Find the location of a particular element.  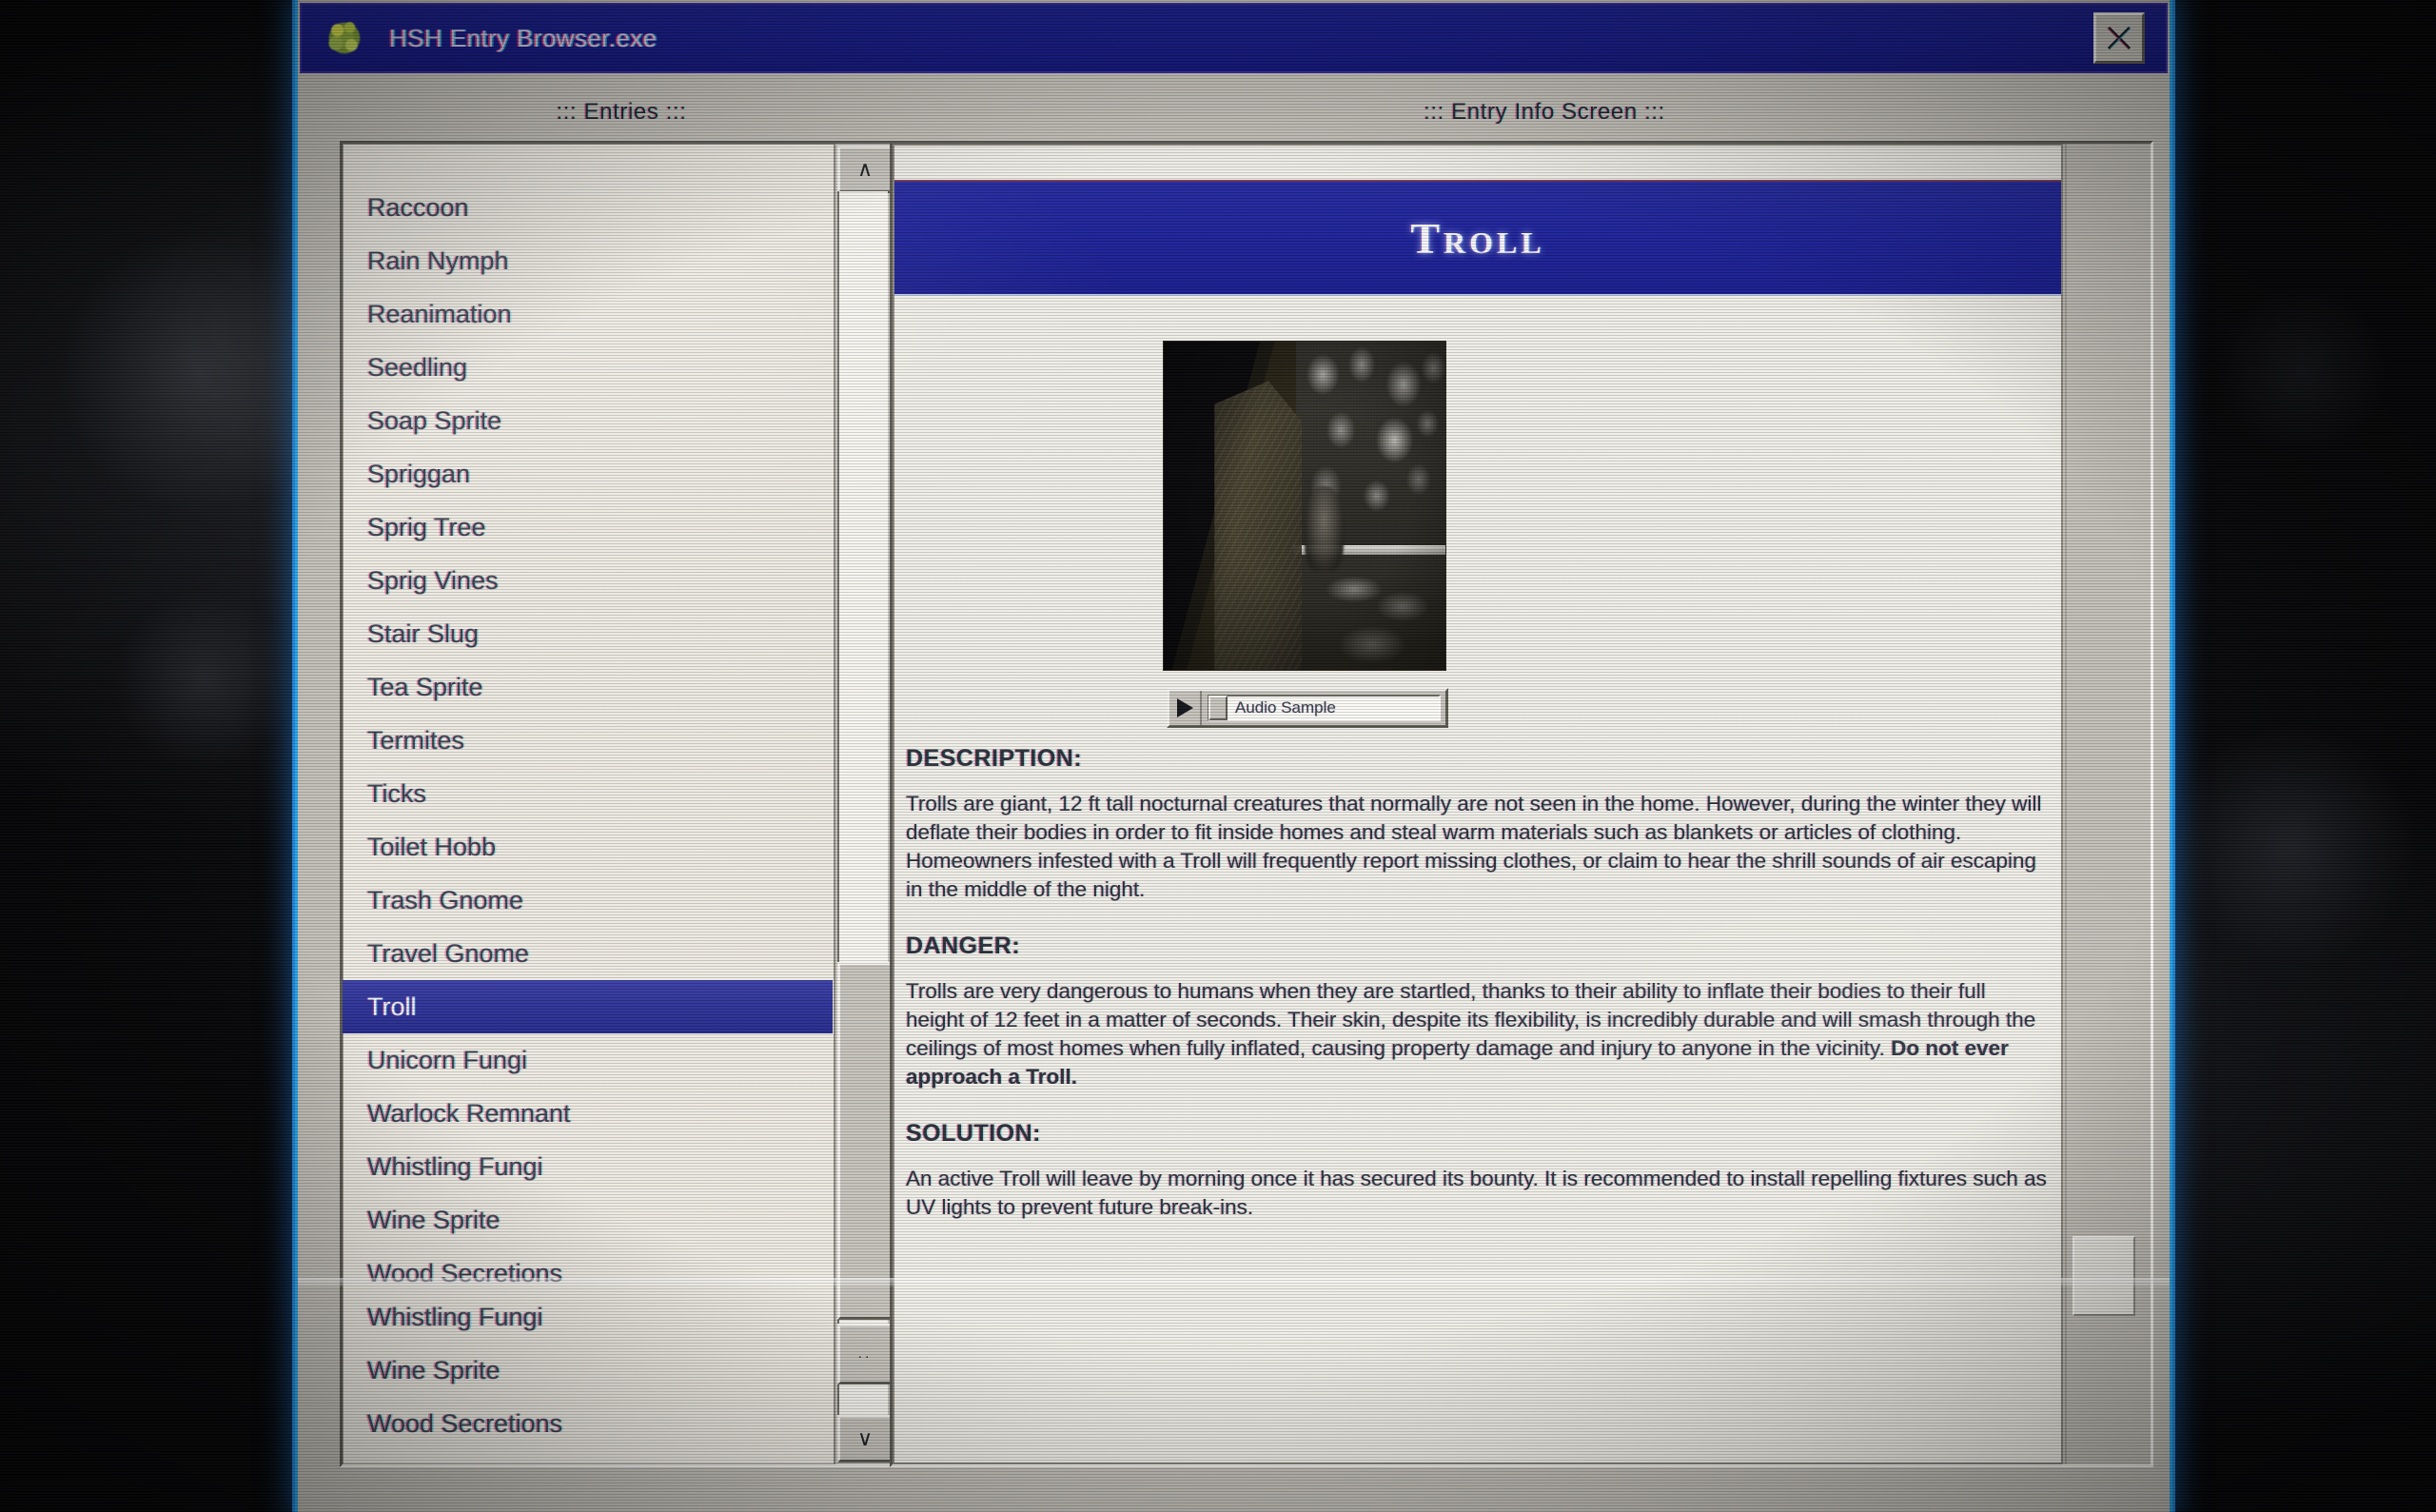

section-heading: SOLUTION: is located at coordinates (974, 1133).